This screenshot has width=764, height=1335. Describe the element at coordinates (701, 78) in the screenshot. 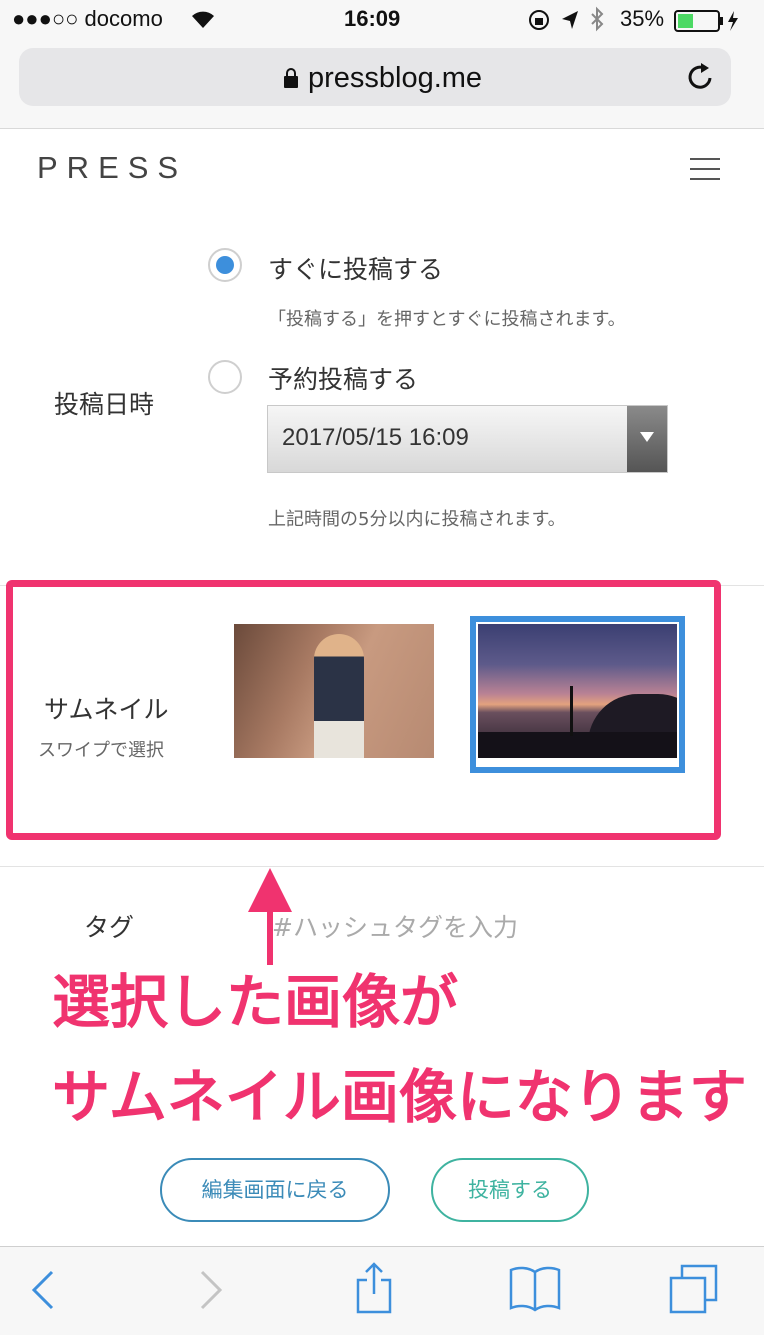

I see `reload-icon` at that location.